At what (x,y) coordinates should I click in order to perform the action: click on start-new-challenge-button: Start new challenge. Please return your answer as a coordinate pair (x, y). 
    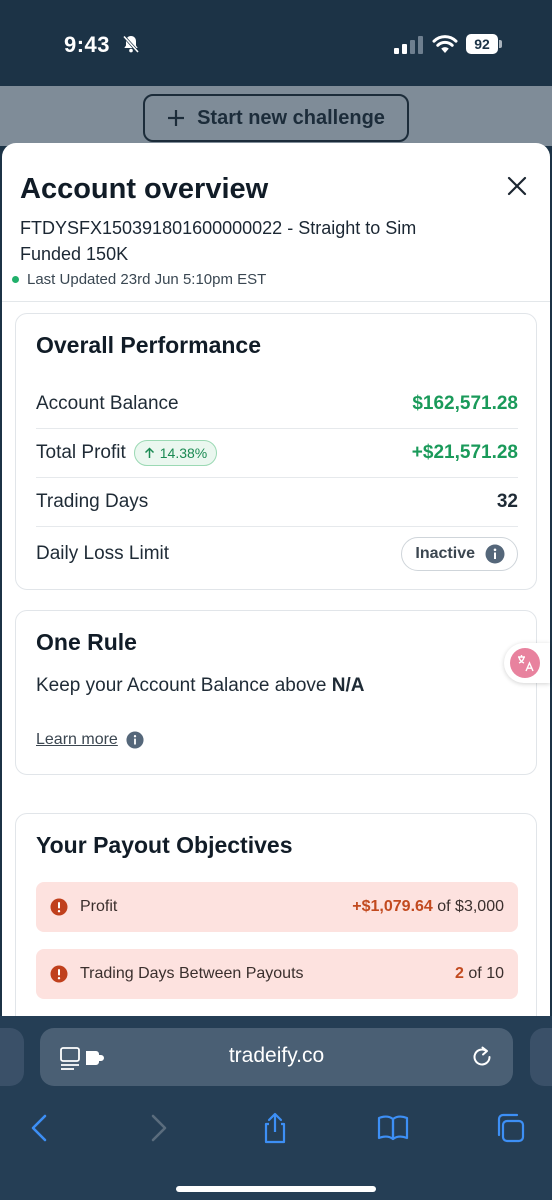
    Looking at the image, I should click on (276, 118).